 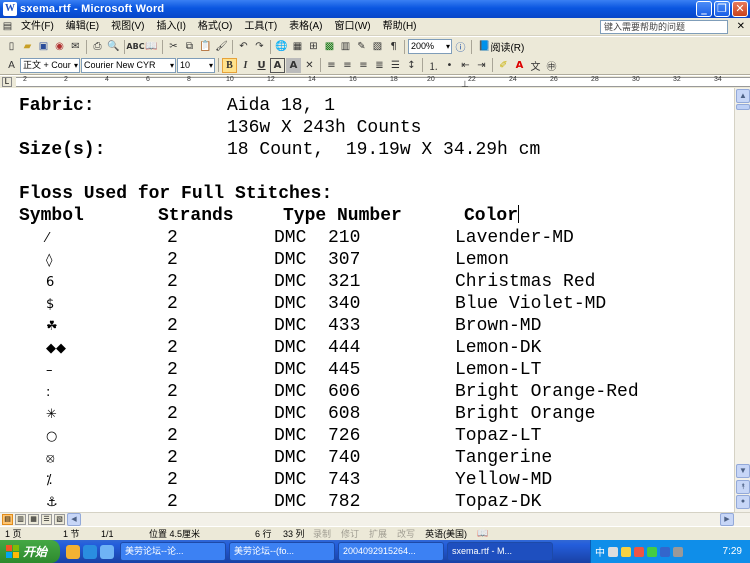 What do you see at coordinates (43, 46) in the screenshot?
I see `save-icon: ▣` at bounding box center [43, 46].